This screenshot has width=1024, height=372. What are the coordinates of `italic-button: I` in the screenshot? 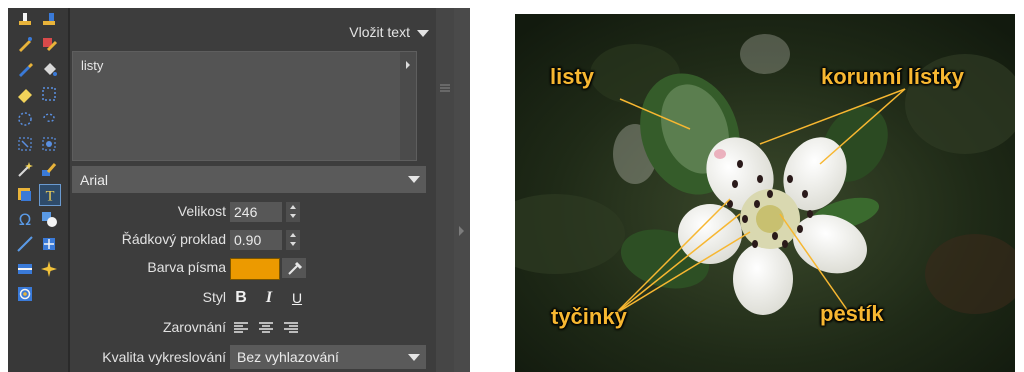 It's located at (269, 298).